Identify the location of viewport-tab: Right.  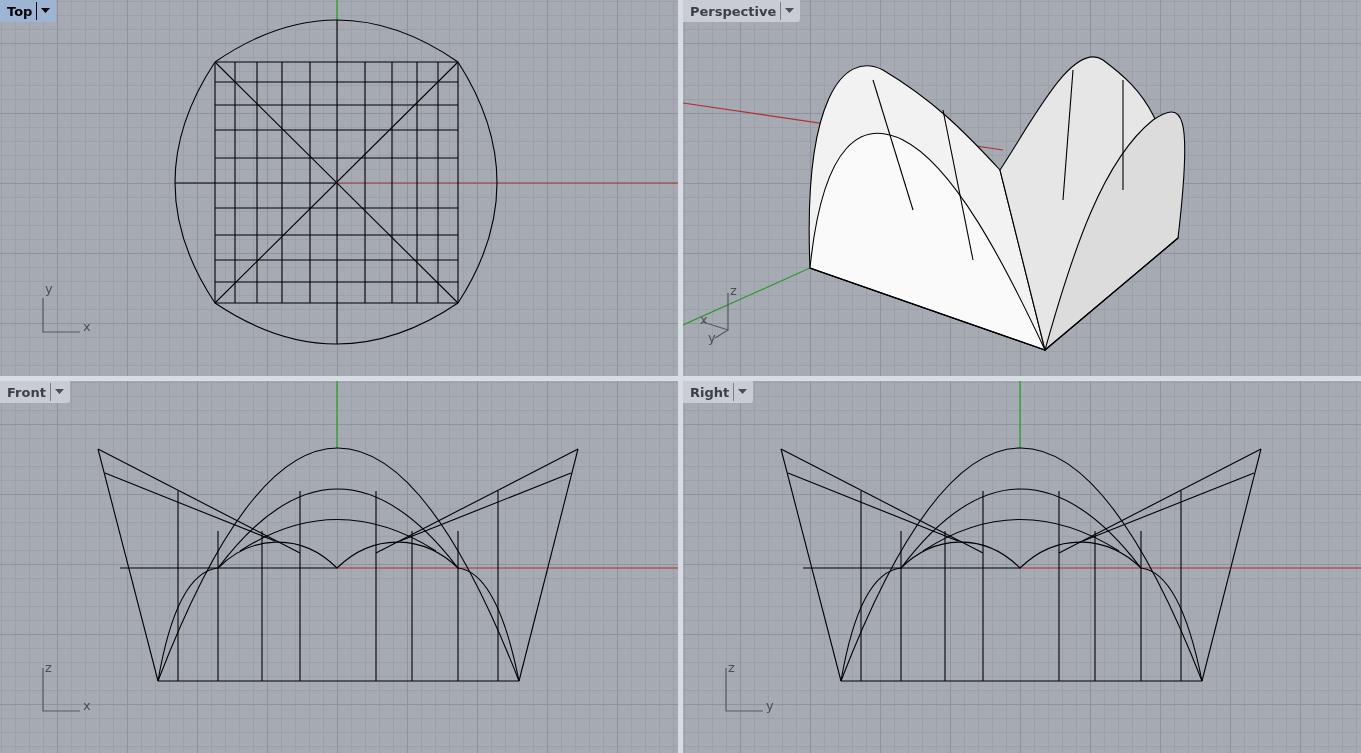
(718, 392).